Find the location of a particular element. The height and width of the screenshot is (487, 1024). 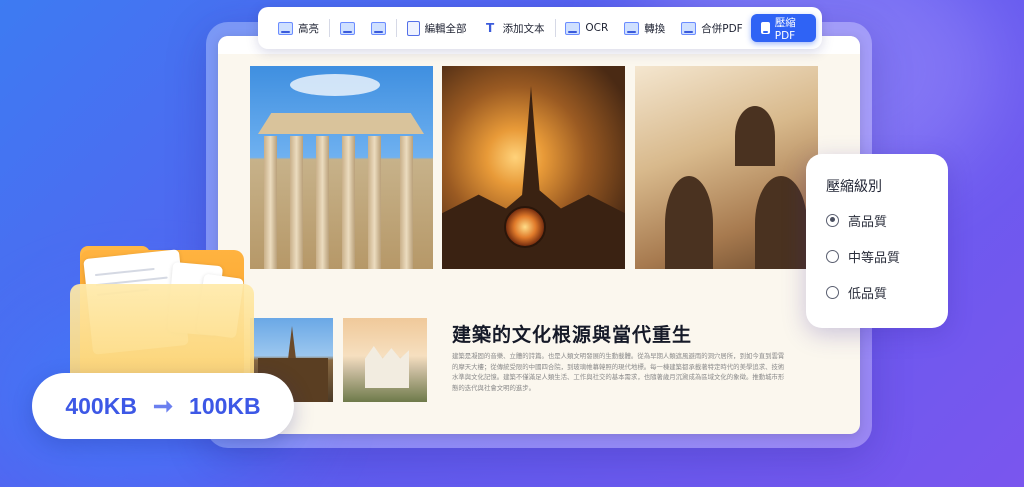

pdf-toolbar: 高亮 編輯全部 T 添加文本 OCR 轉換 合併PDF 壓縮PDF is located at coordinates (540, 28).